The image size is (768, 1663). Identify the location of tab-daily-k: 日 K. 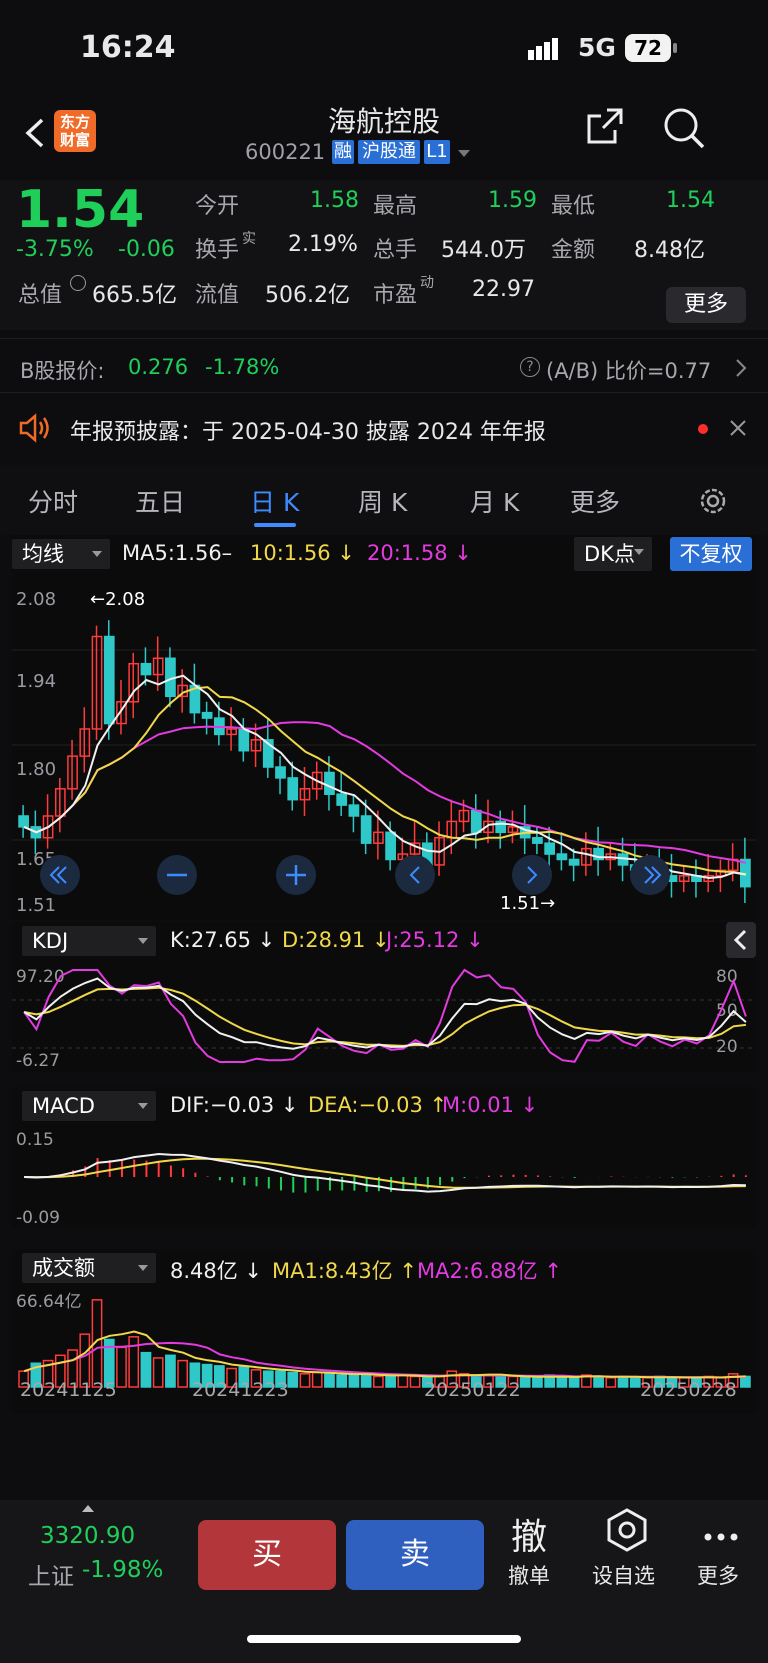
(274, 501).